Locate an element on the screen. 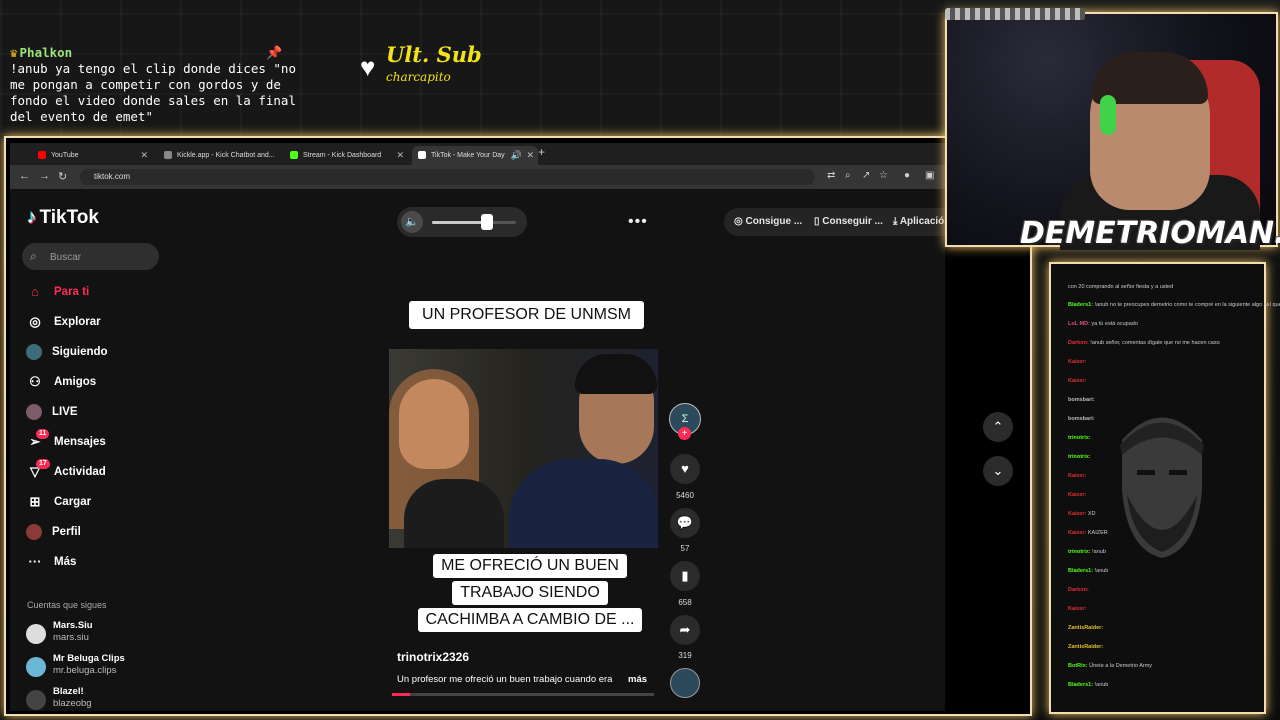  volume-slider-handle is located at coordinates (486, 222).